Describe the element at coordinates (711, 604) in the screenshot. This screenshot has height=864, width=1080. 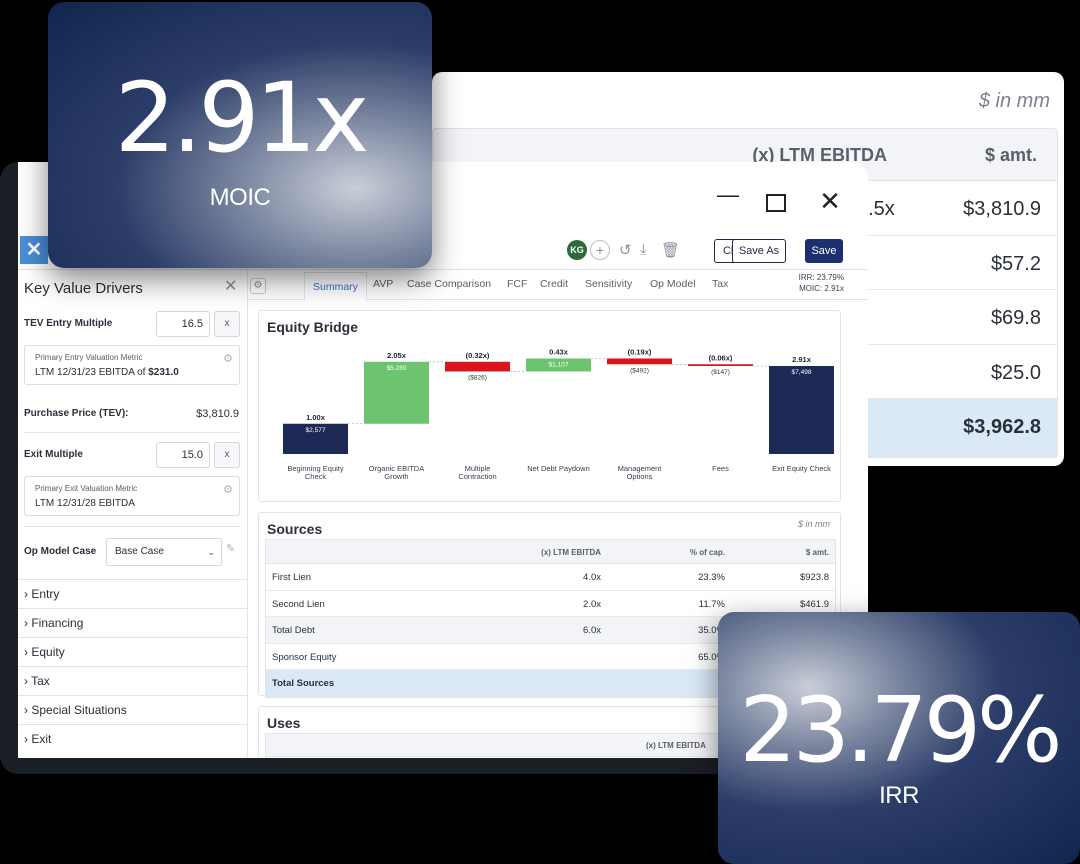
I see `cell-pct: 11.7%` at that location.